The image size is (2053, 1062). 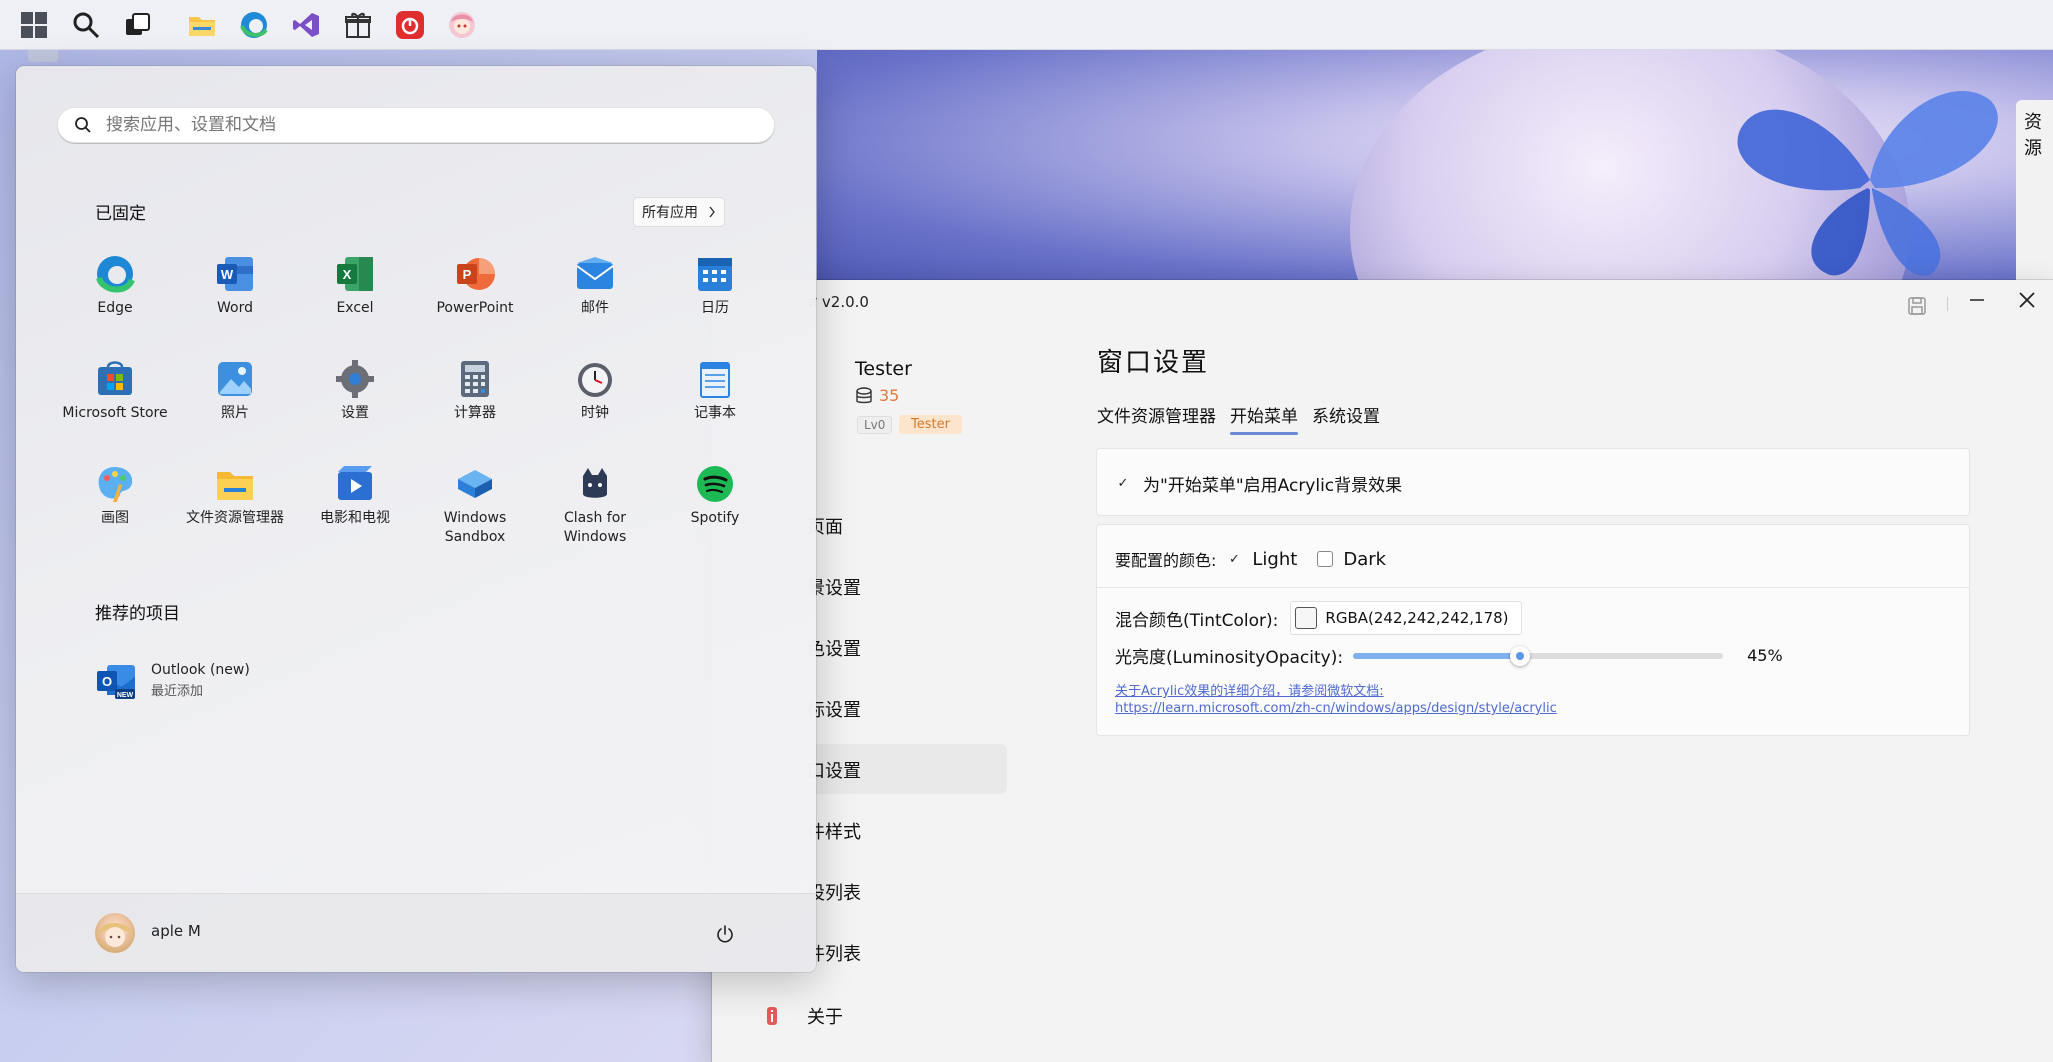 What do you see at coordinates (1519, 655) in the screenshot?
I see `luminosity-slider-thumb` at bounding box center [1519, 655].